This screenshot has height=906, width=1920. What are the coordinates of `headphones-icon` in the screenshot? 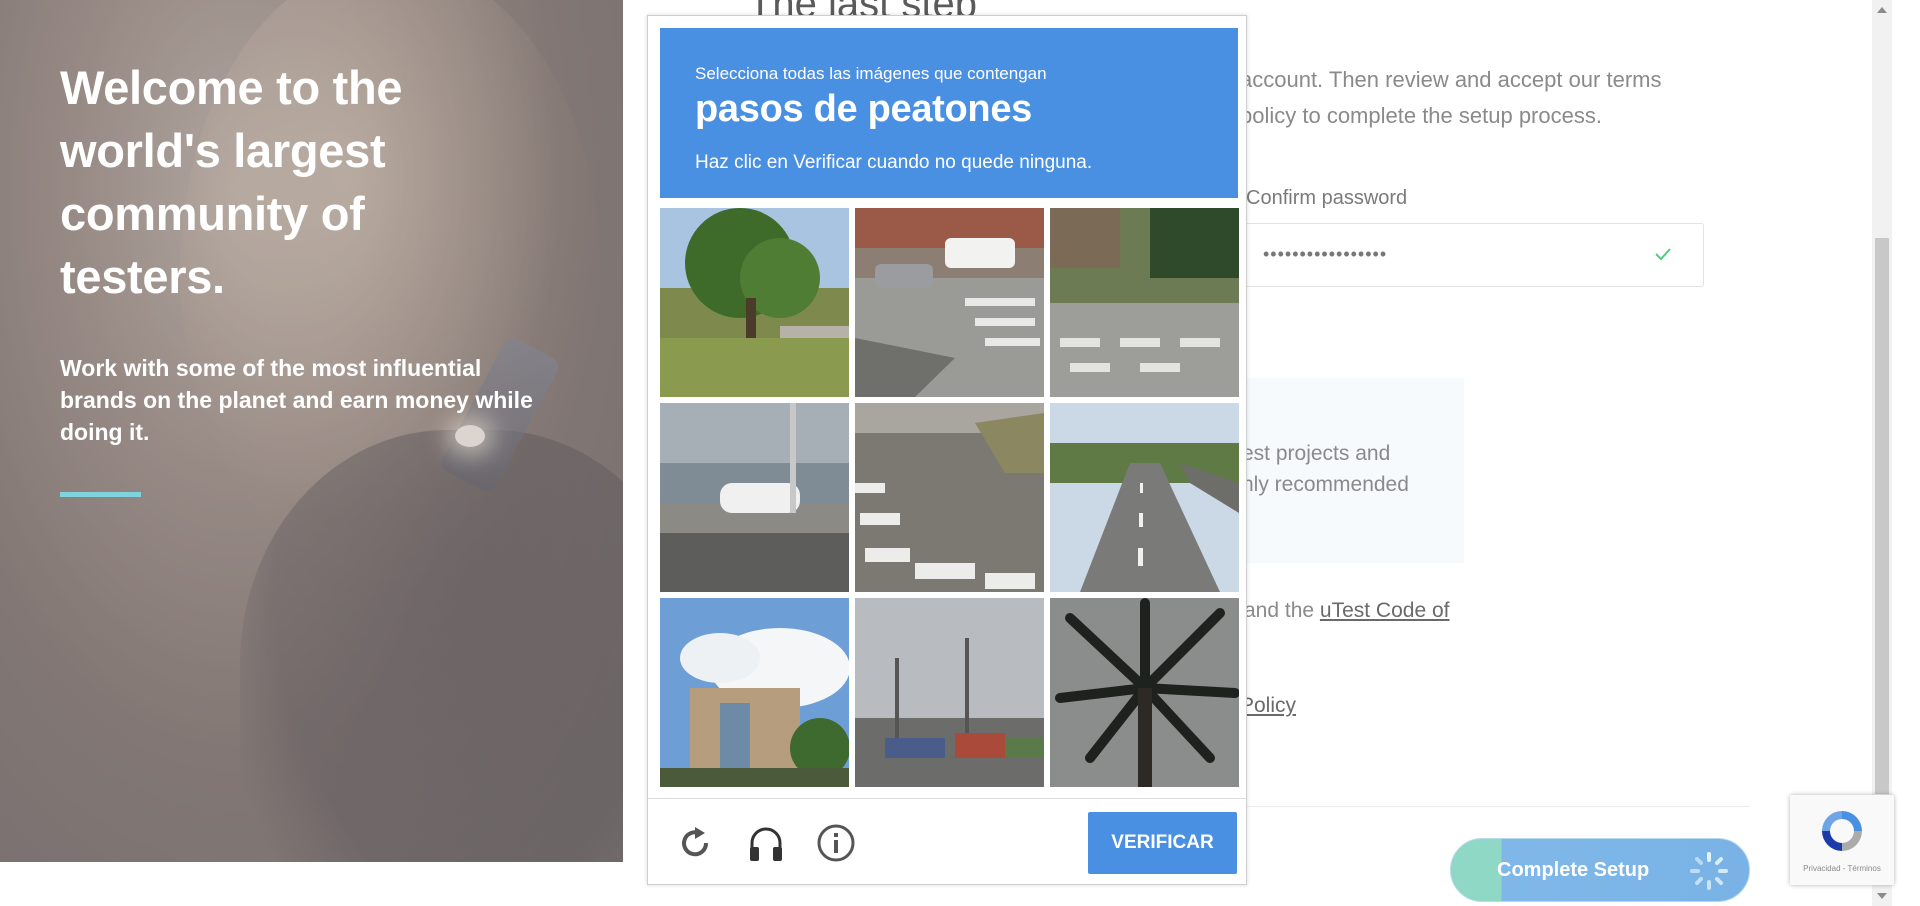 It's located at (766, 843).